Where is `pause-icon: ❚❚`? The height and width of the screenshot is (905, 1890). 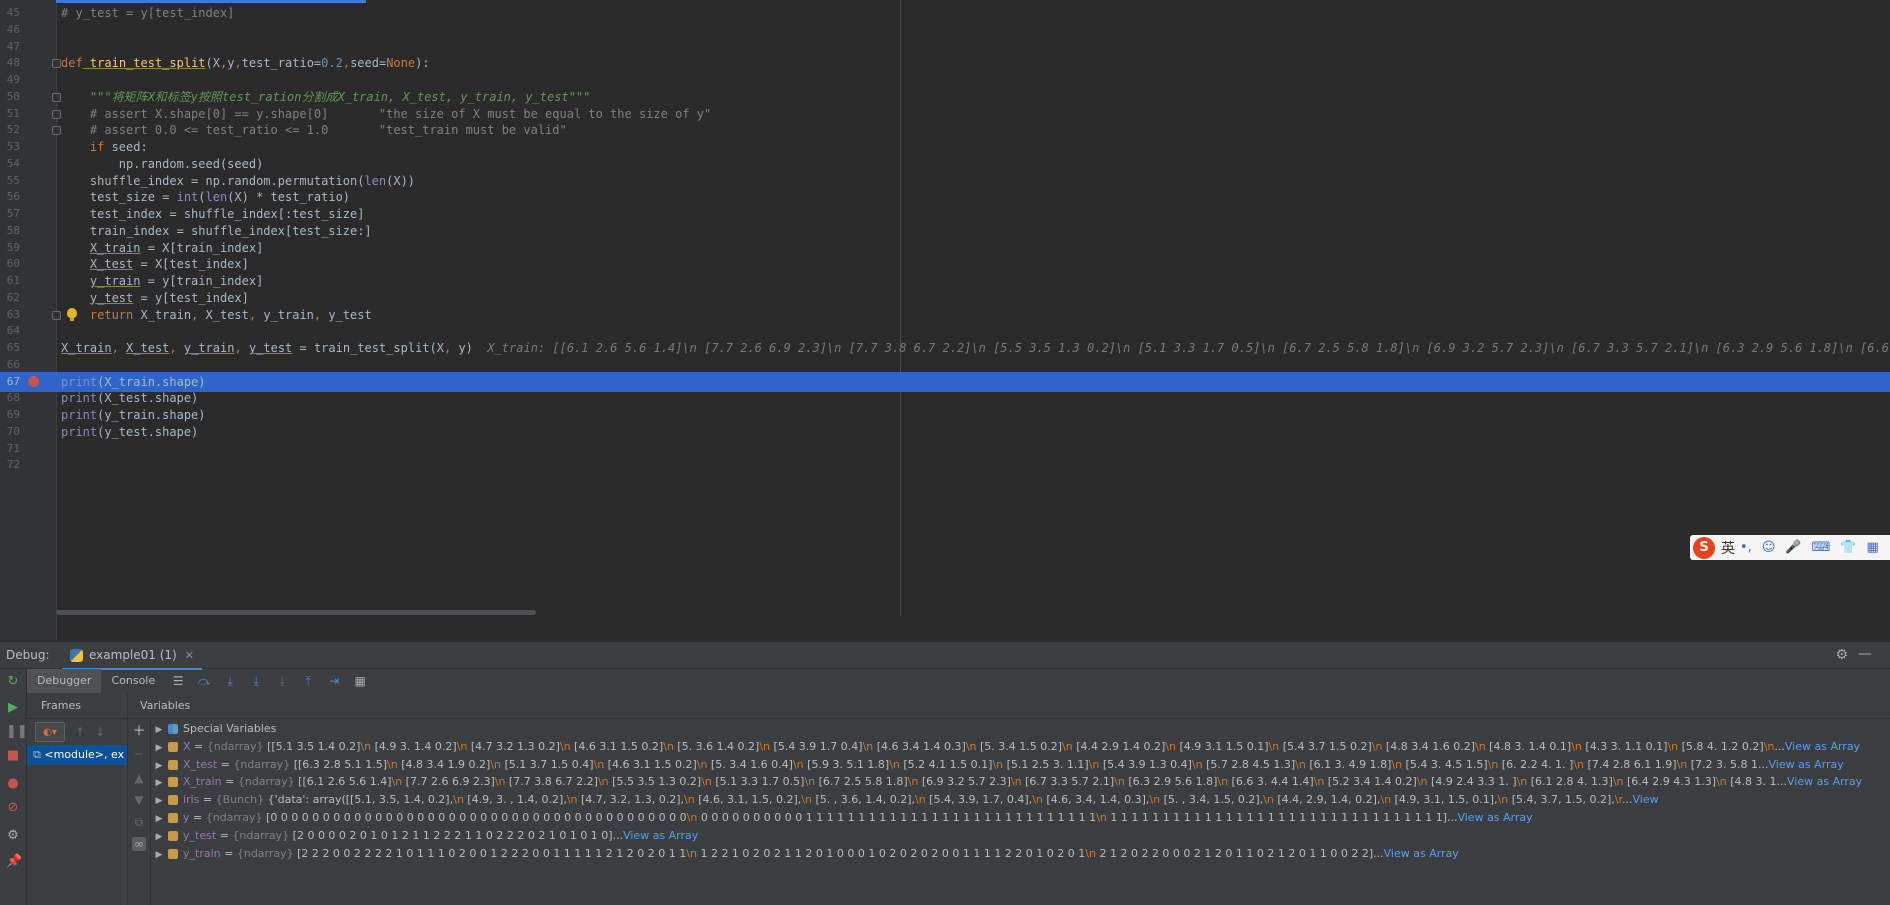
pause-icon: ❚❚ is located at coordinates (17, 732).